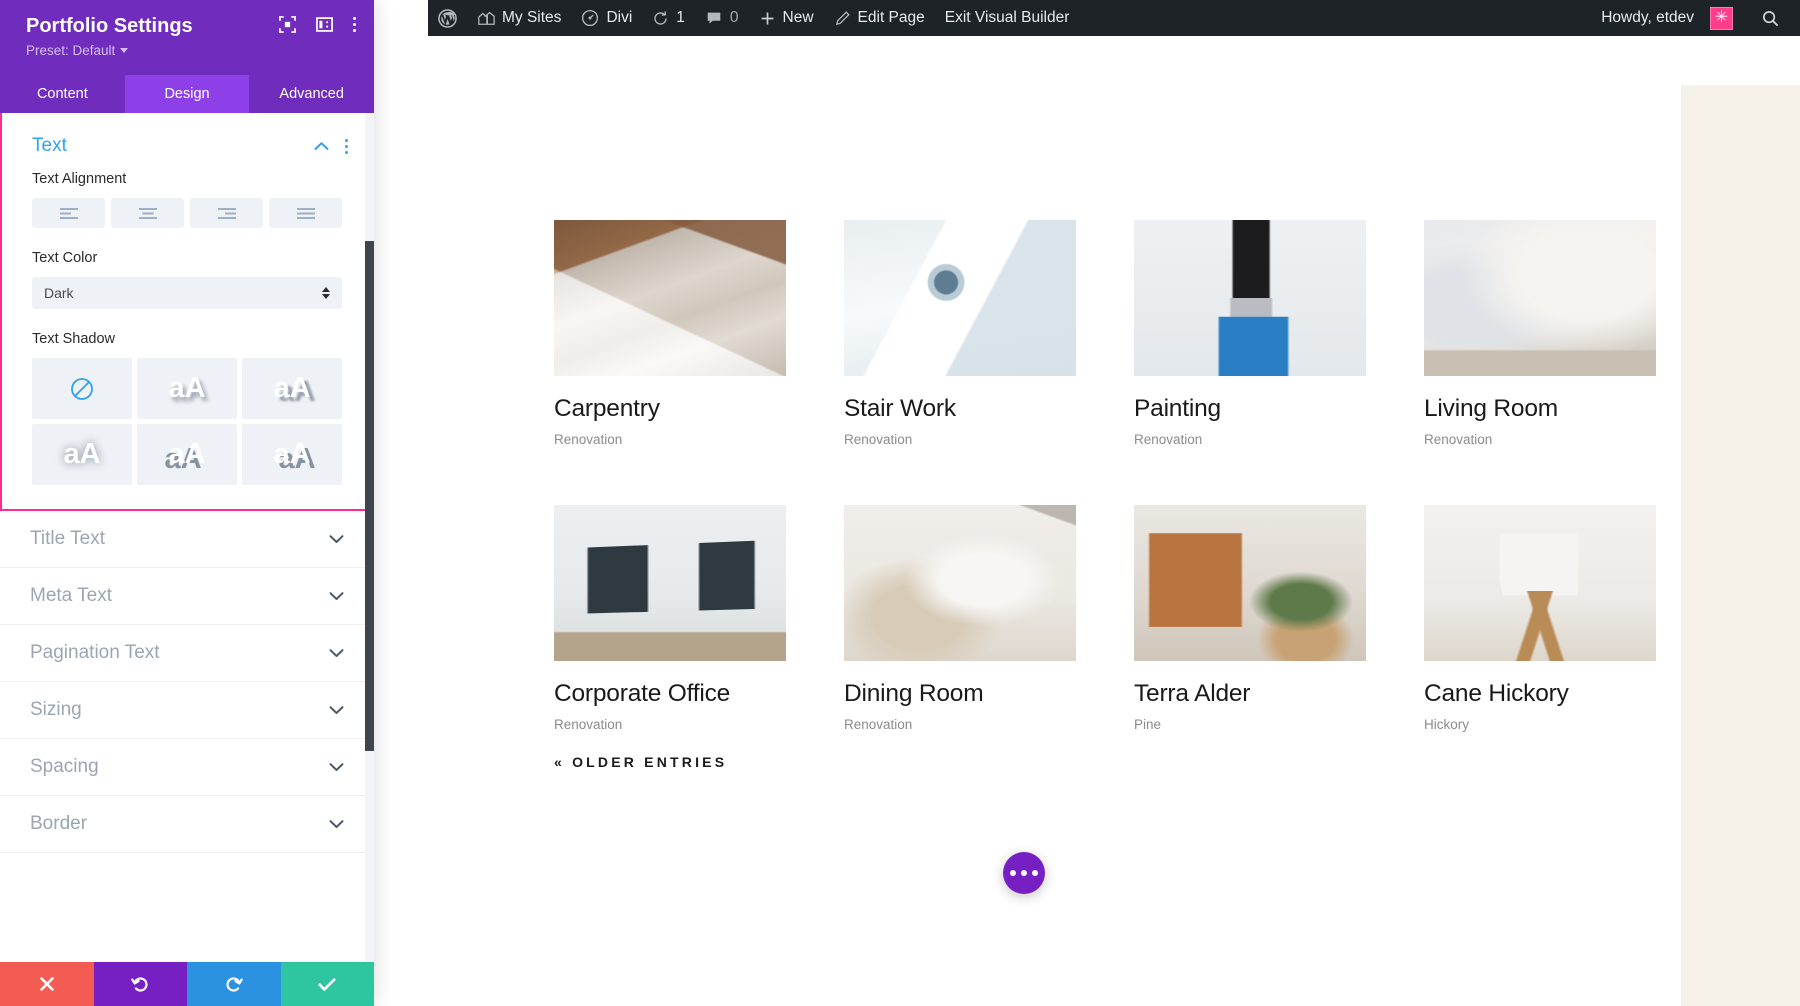 Image resolution: width=1800 pixels, height=1006 pixels. What do you see at coordinates (670, 583) in the screenshot?
I see `portfolio-thumbnail-office` at bounding box center [670, 583].